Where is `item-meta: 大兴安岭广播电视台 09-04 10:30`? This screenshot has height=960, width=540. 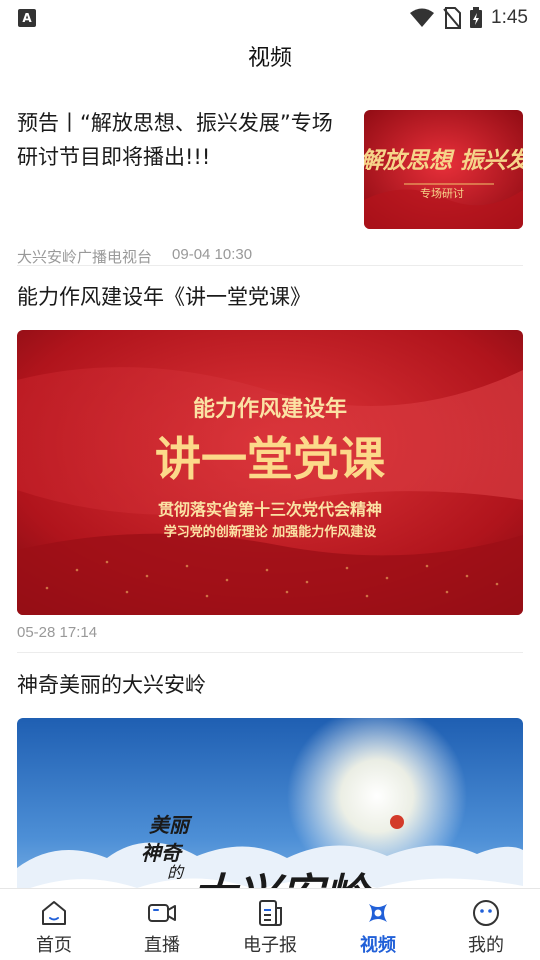 item-meta: 大兴安岭广播电视台 09-04 10:30 is located at coordinates (134, 256).